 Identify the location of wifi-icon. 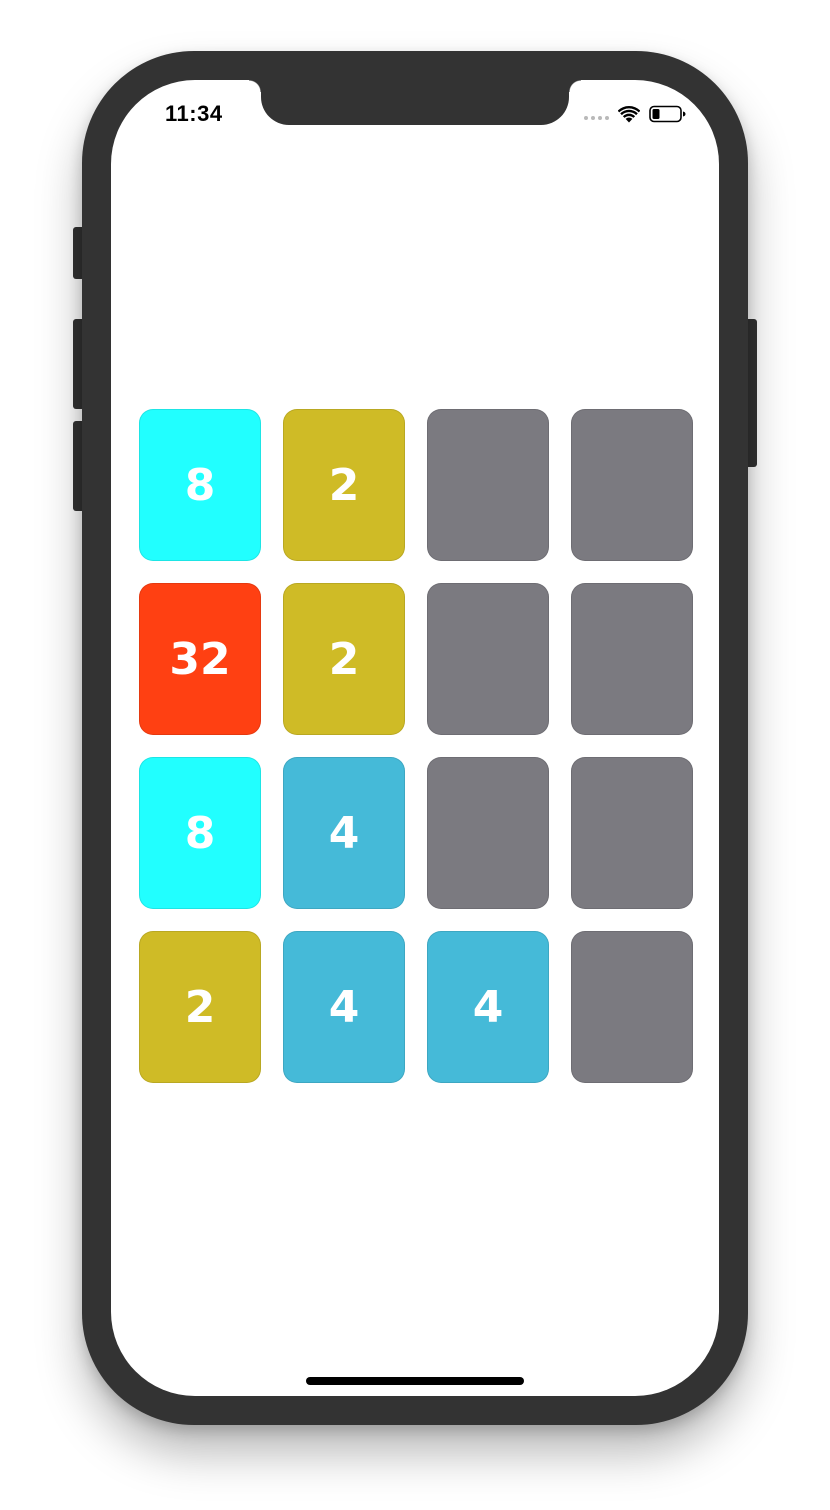
(629, 114).